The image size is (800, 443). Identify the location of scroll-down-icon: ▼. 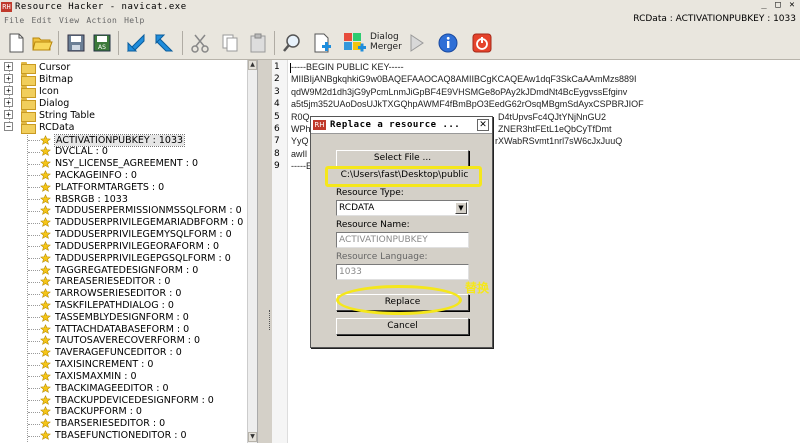
(252, 437).